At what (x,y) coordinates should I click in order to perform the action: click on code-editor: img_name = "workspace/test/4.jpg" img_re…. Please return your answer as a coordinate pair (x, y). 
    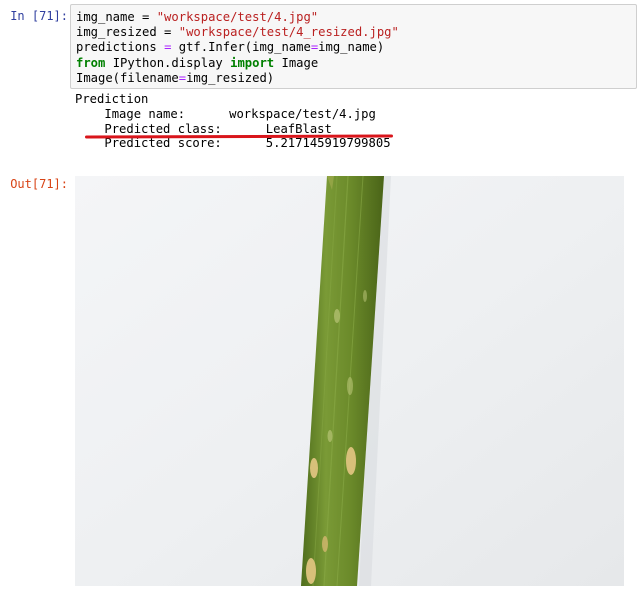
    Looking at the image, I should click on (237, 48).